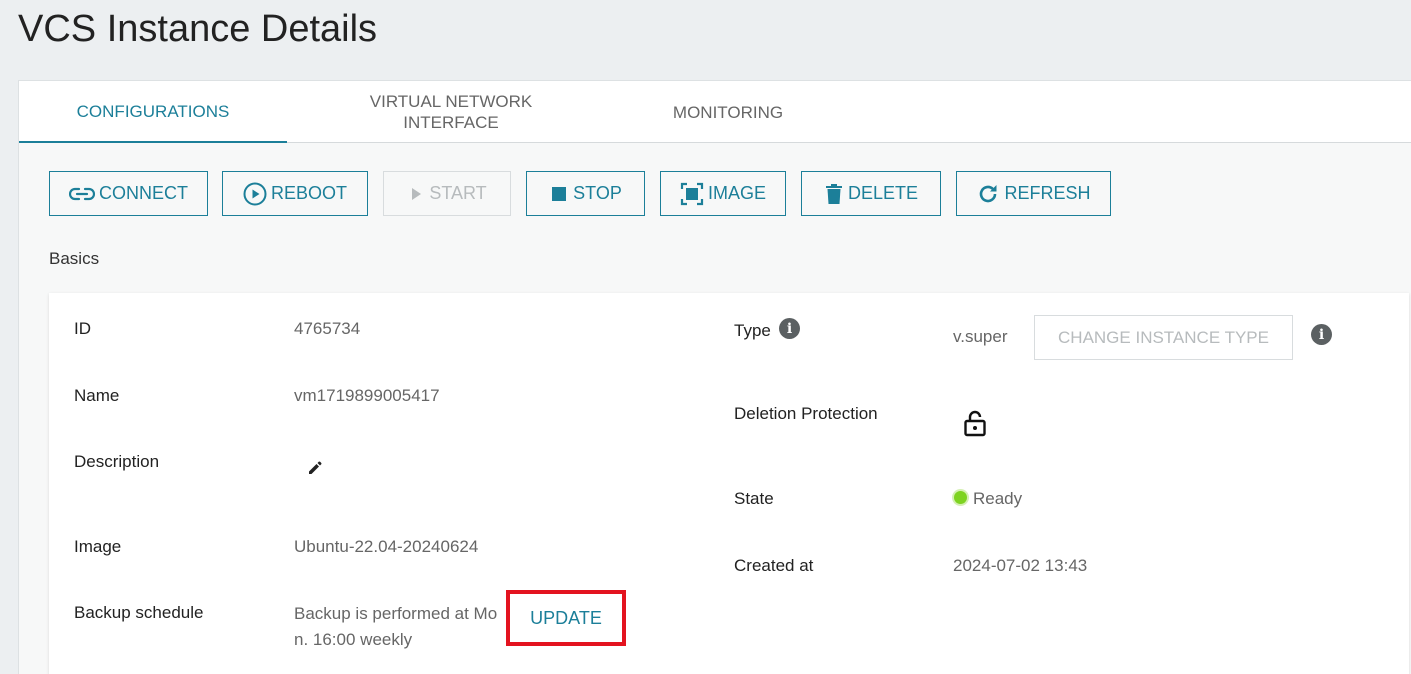  Describe the element at coordinates (806, 413) in the screenshot. I see `deletion-protection-label: Deletion Protection` at that location.